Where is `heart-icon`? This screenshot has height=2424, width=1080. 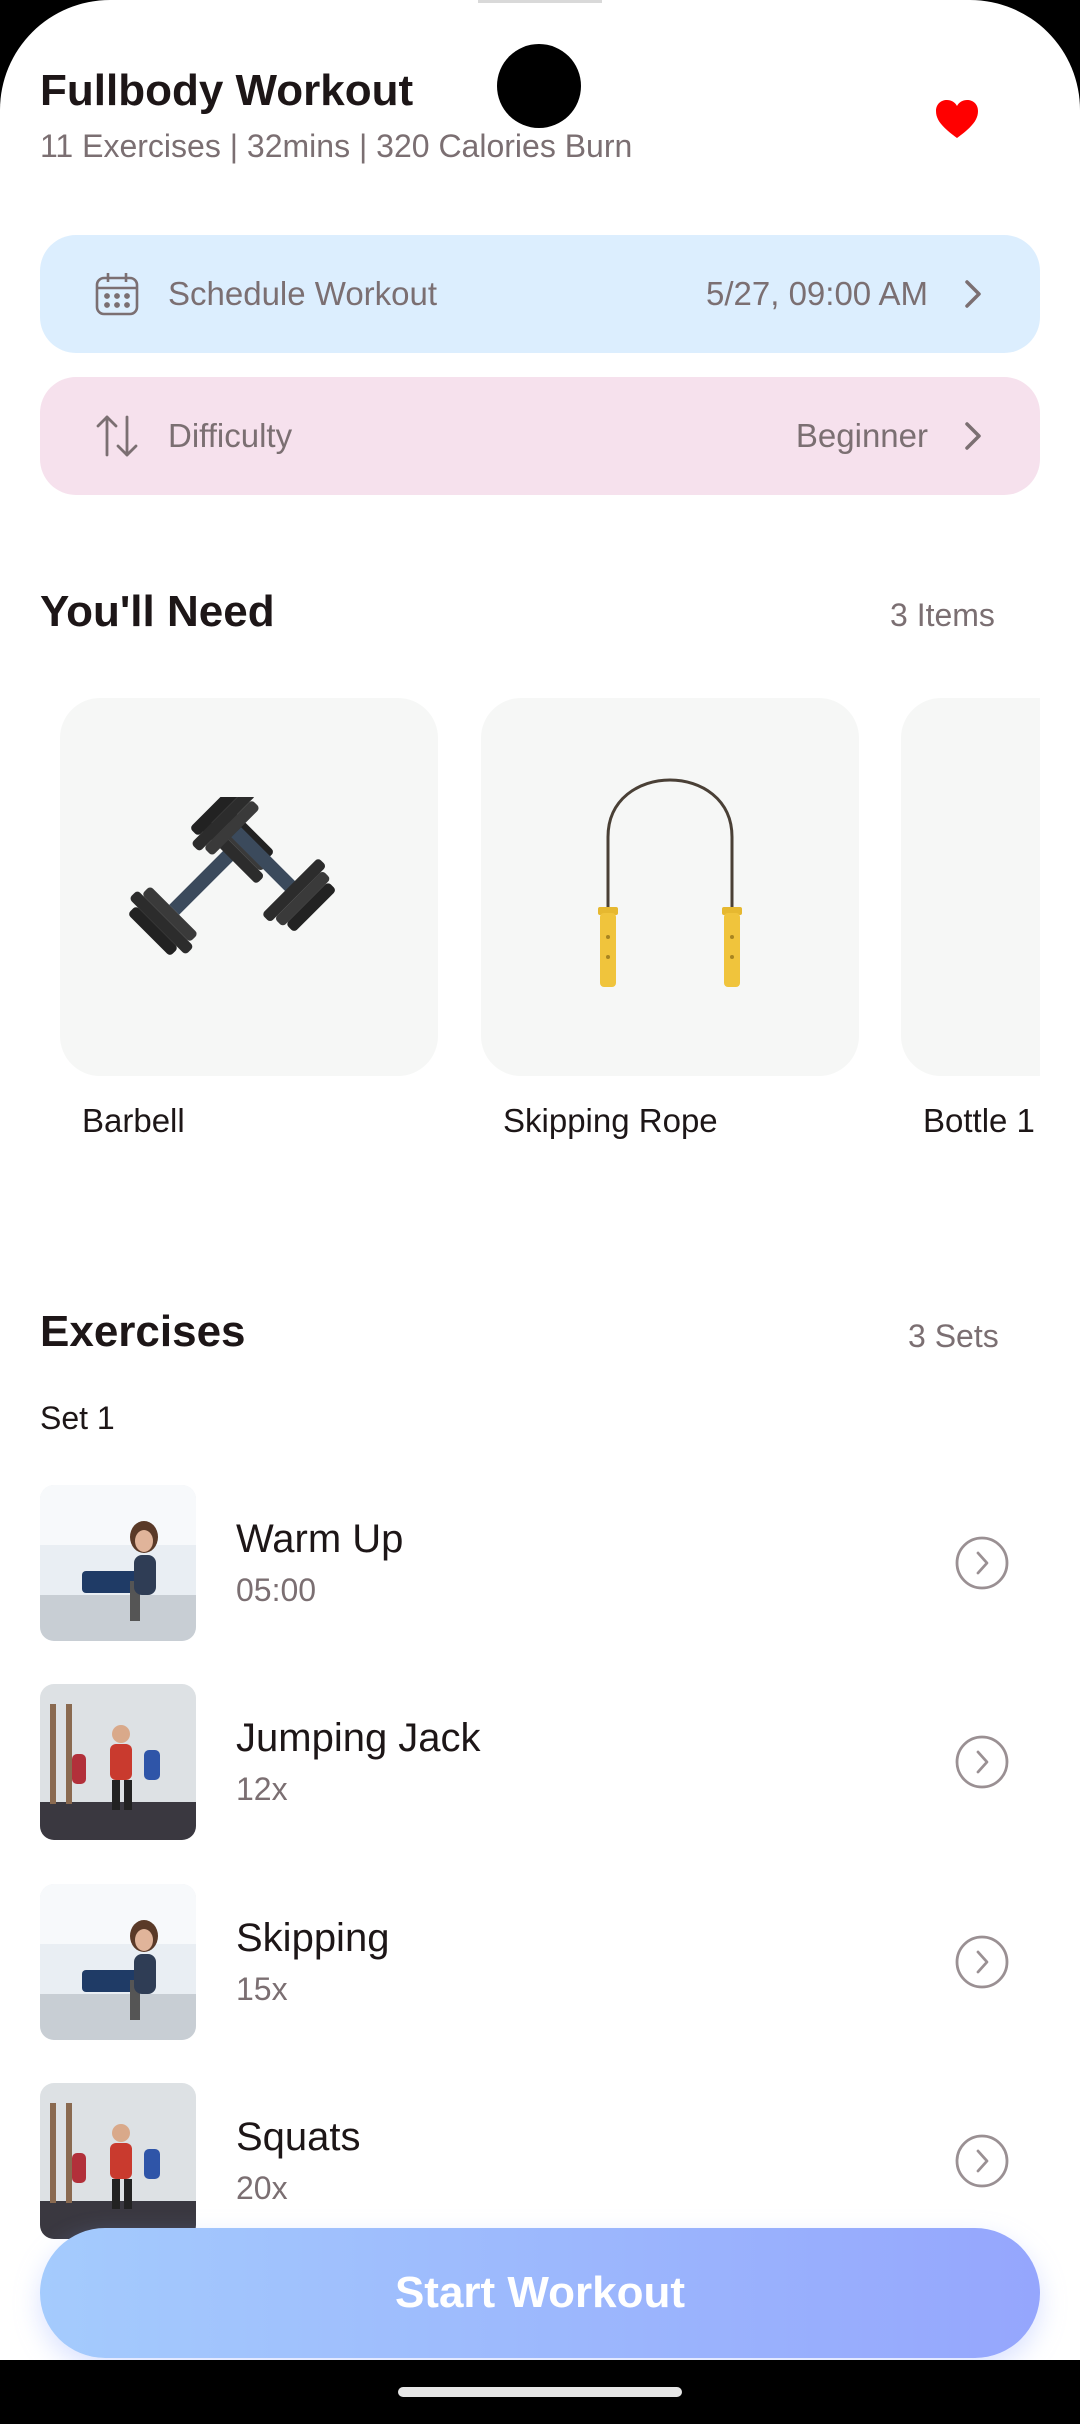
heart-icon is located at coordinates (957, 119).